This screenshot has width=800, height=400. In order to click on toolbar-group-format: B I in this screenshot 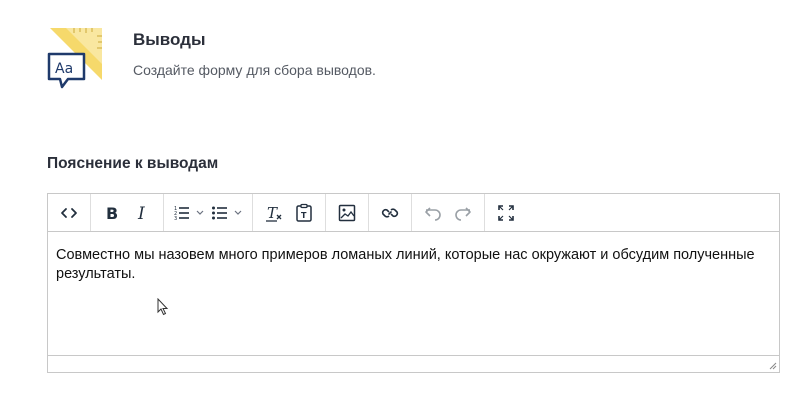, I will do `click(127, 212)`.